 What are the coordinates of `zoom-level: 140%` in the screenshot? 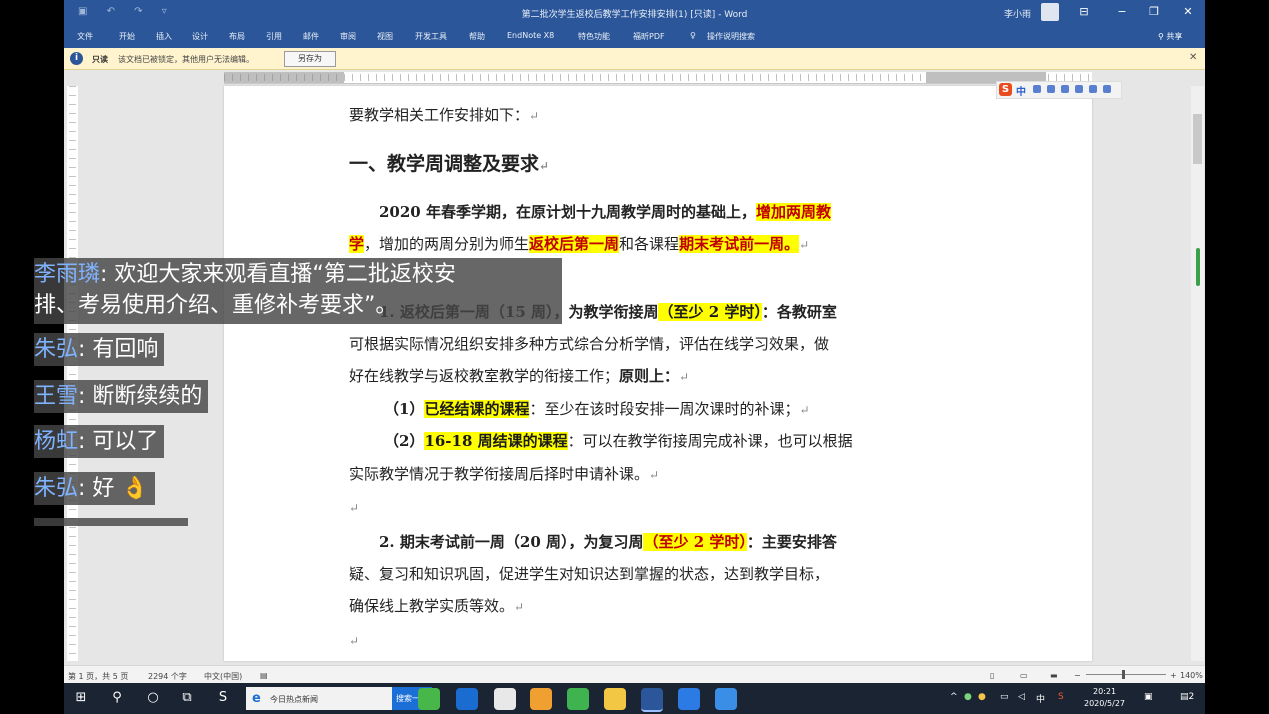 It's located at (1191, 675).